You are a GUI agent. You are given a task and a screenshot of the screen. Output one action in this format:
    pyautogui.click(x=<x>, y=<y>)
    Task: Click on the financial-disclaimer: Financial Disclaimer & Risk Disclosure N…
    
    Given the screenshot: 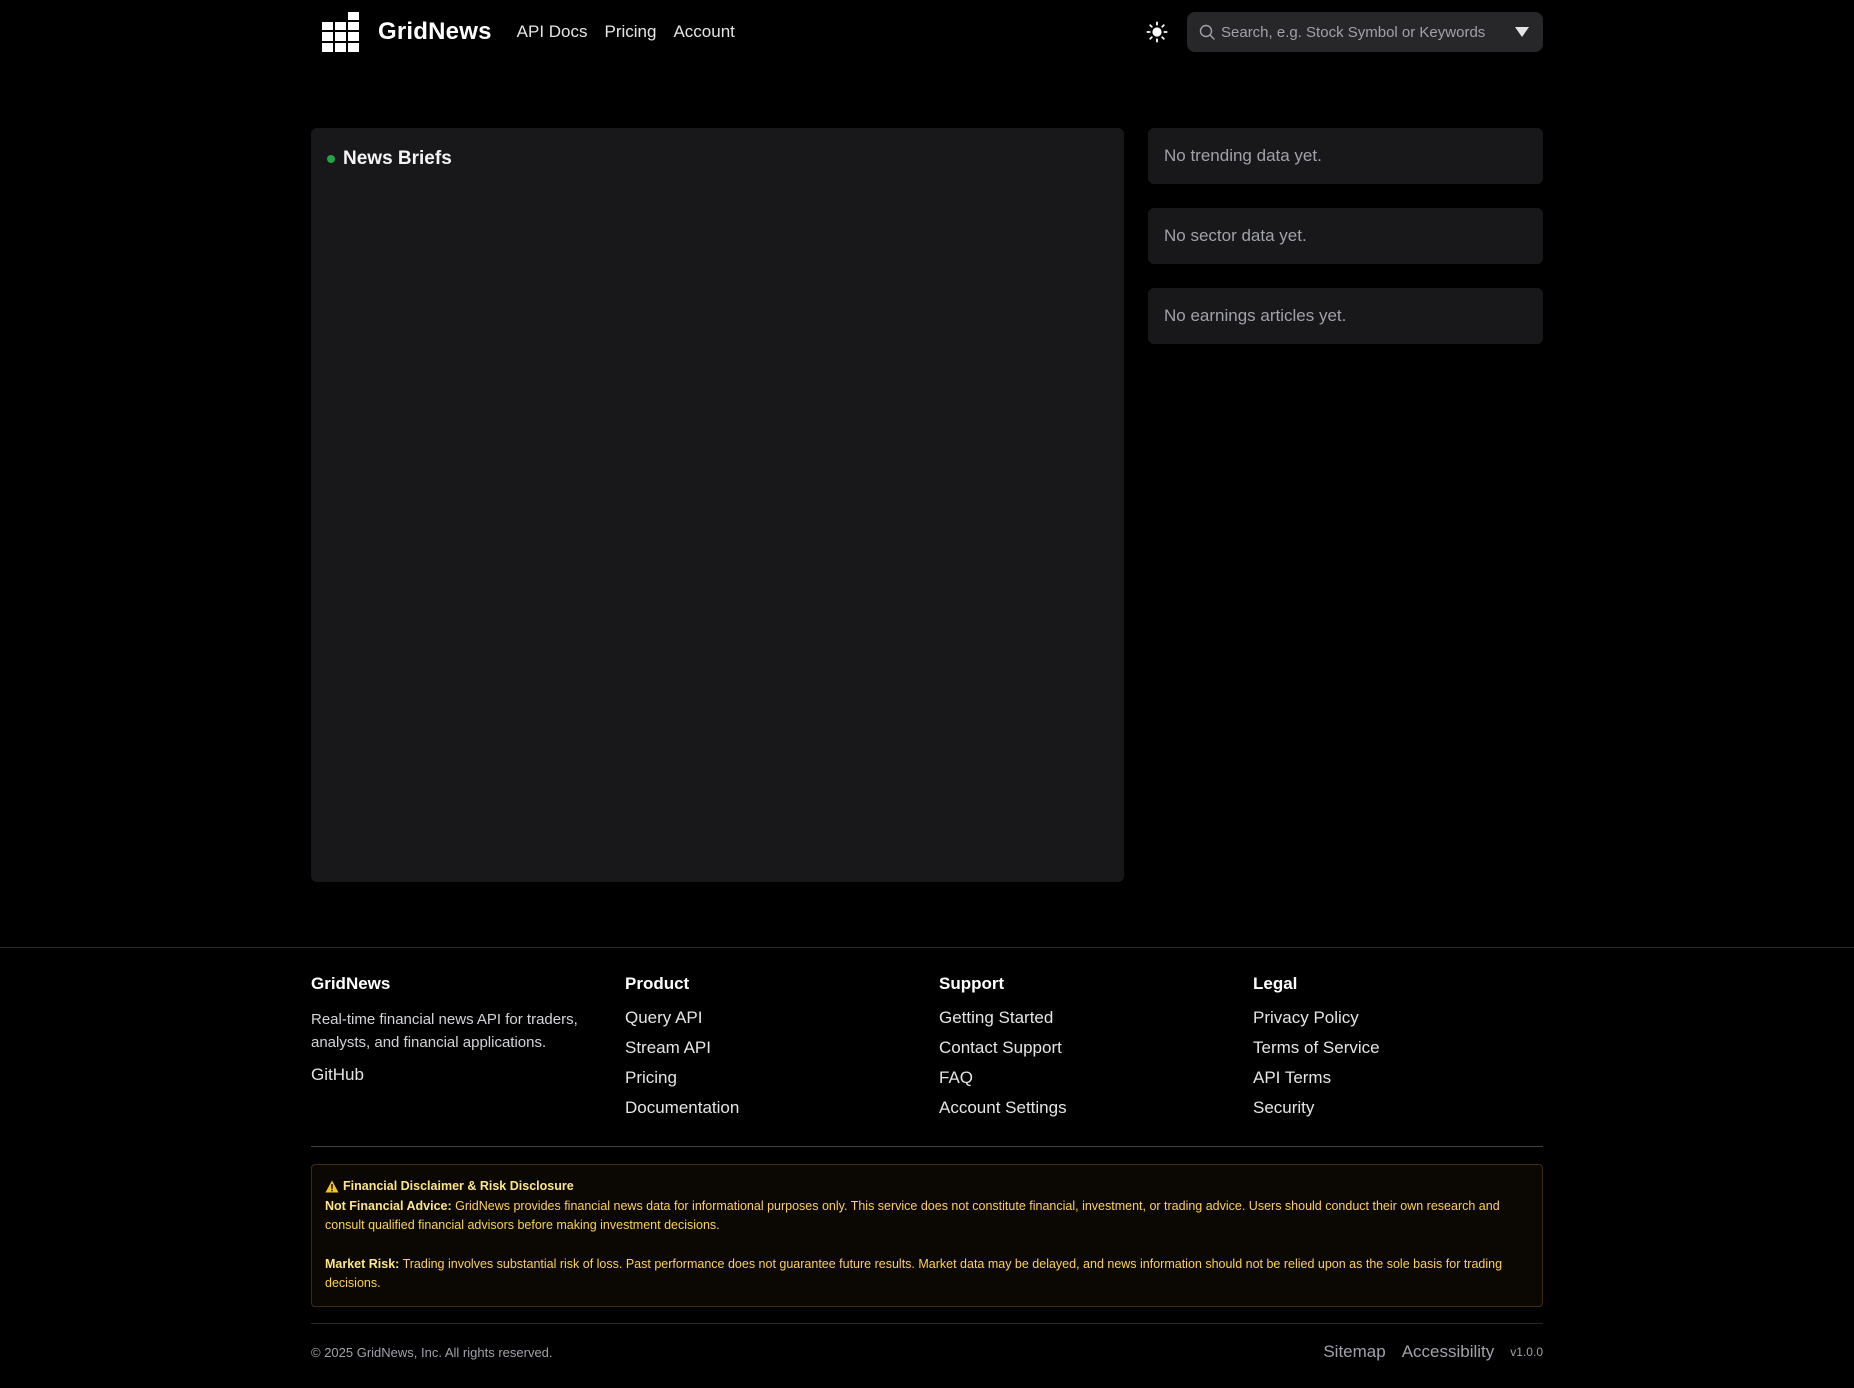 What is the action you would take?
    pyautogui.click(x=927, y=1235)
    